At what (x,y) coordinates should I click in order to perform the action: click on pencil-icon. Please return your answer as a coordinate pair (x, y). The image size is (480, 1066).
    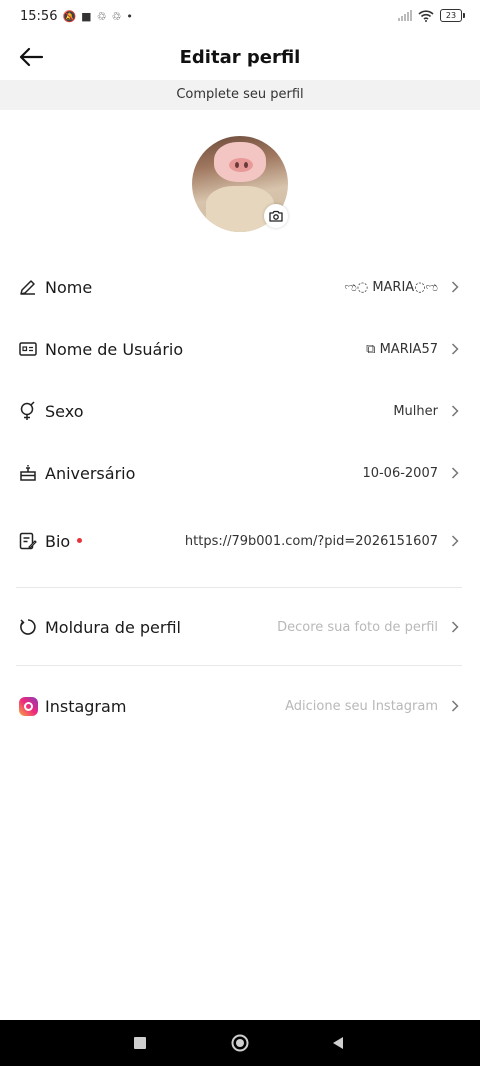
    Looking at the image, I should click on (28, 287).